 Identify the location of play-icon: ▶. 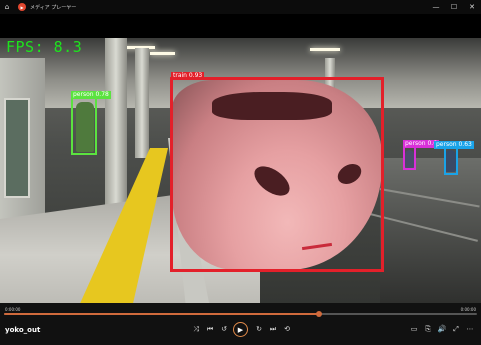
(240, 329).